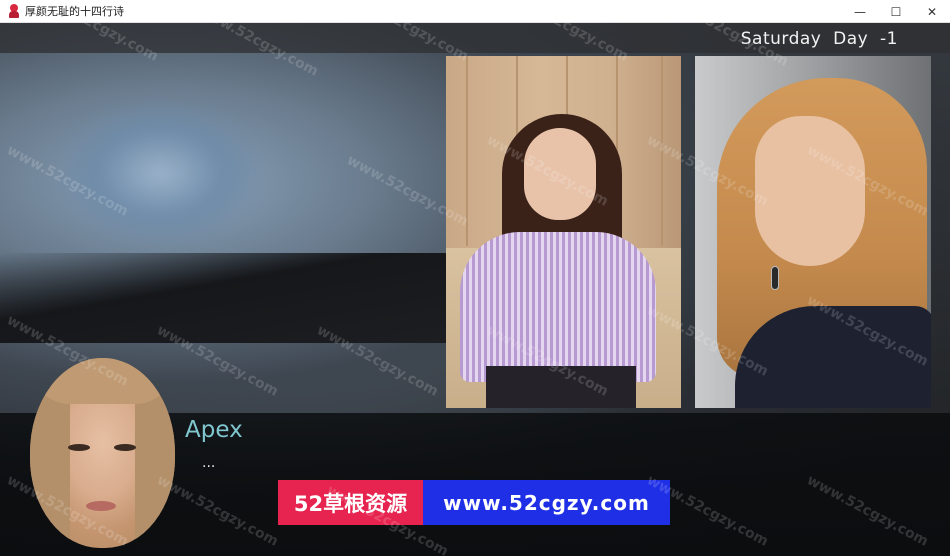  What do you see at coordinates (546, 502) in the screenshot?
I see `watermark-banner-right: www.52cgzy.com` at bounding box center [546, 502].